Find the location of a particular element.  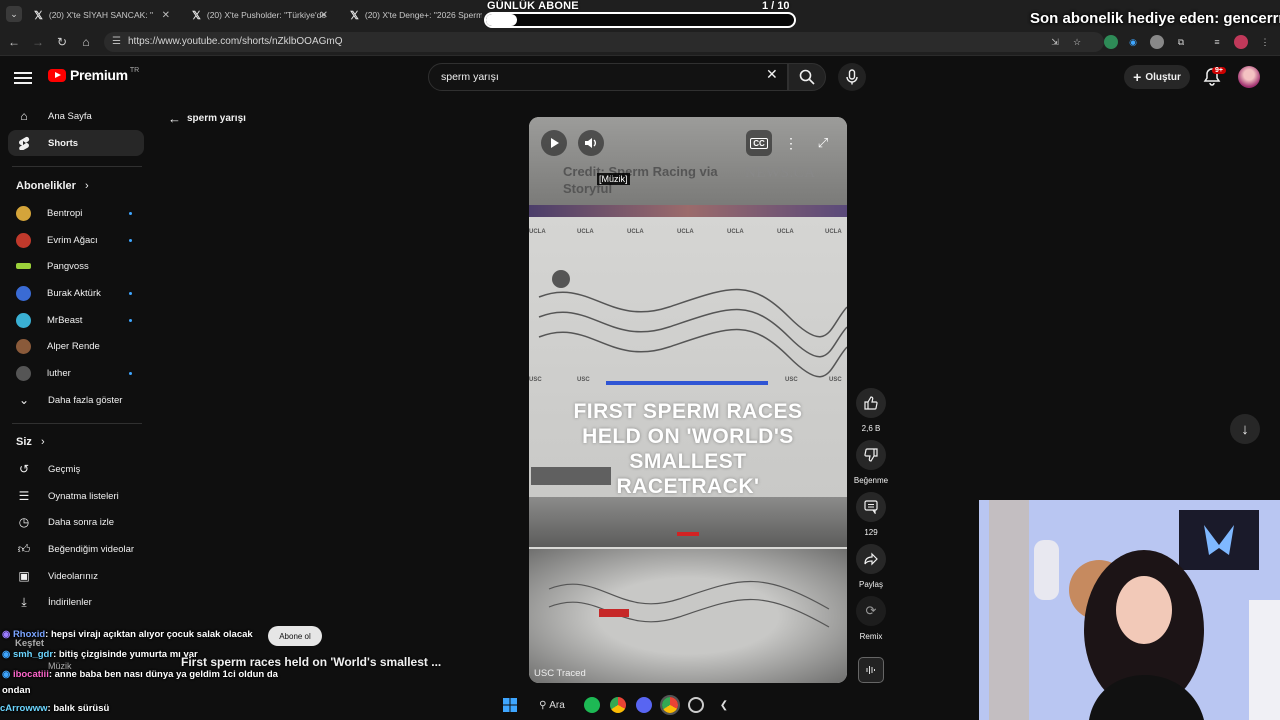

dislike-button: Beğenme is located at coordinates (871, 462).